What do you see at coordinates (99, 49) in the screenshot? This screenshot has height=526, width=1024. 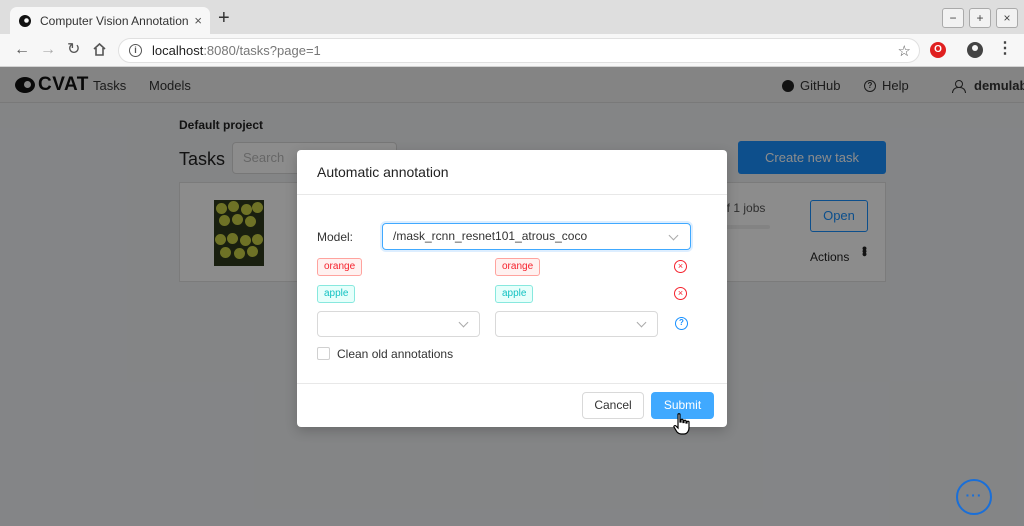 I see `home-icon` at bounding box center [99, 49].